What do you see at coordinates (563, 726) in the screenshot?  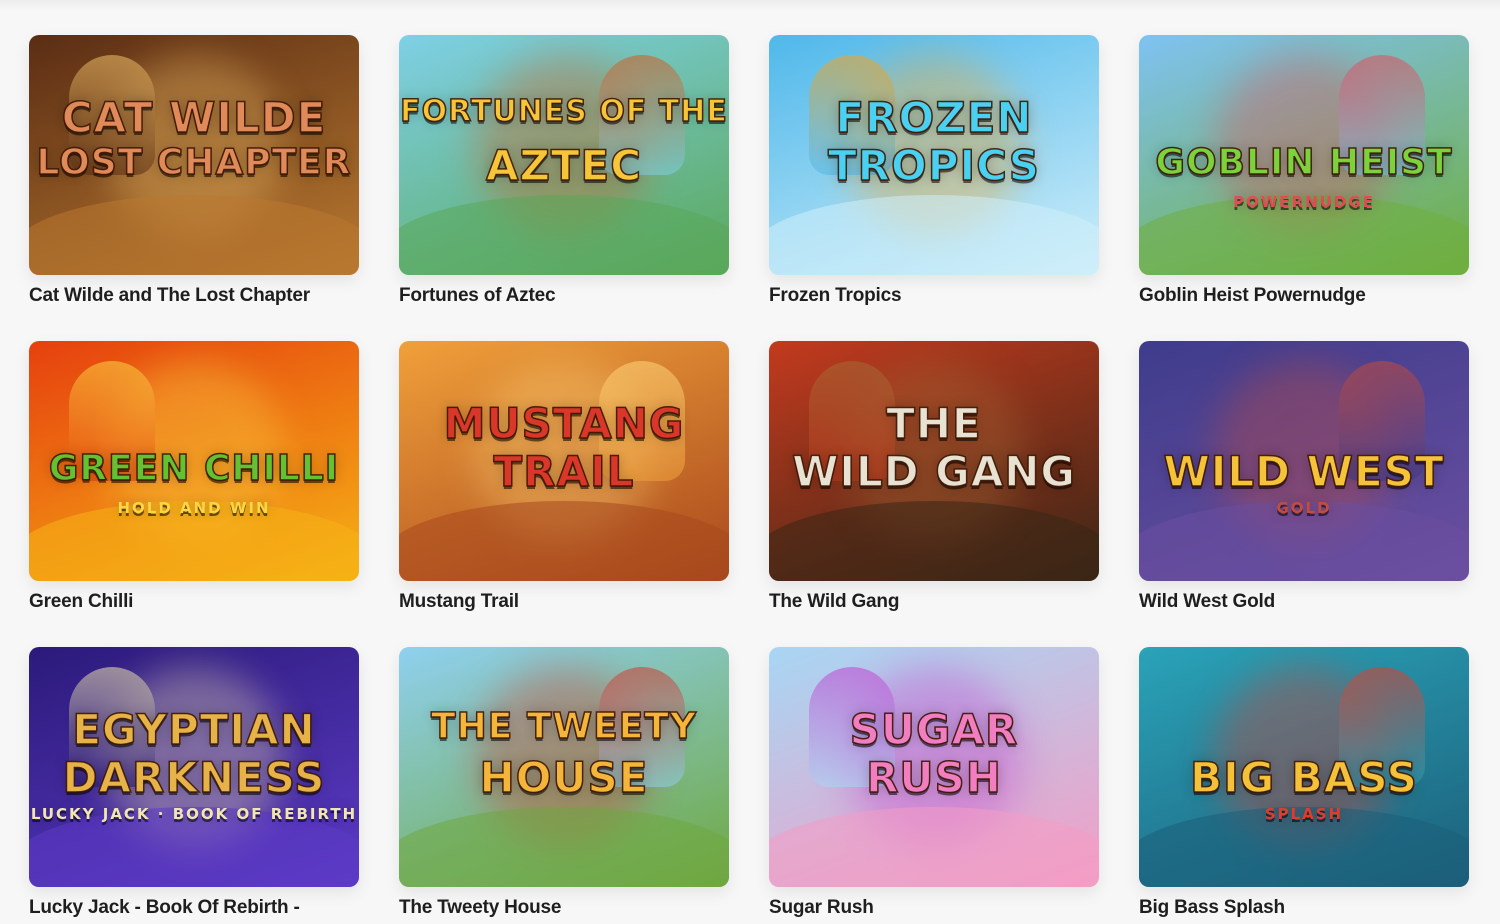 I see `game-logo-text: The Tweety` at bounding box center [563, 726].